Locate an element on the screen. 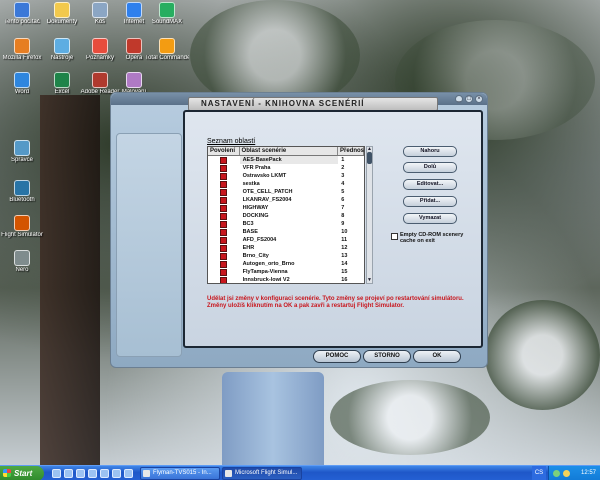 Image resolution: width=600 pixels, height=480 pixels. maximize-icon: □ is located at coordinates (469, 99).